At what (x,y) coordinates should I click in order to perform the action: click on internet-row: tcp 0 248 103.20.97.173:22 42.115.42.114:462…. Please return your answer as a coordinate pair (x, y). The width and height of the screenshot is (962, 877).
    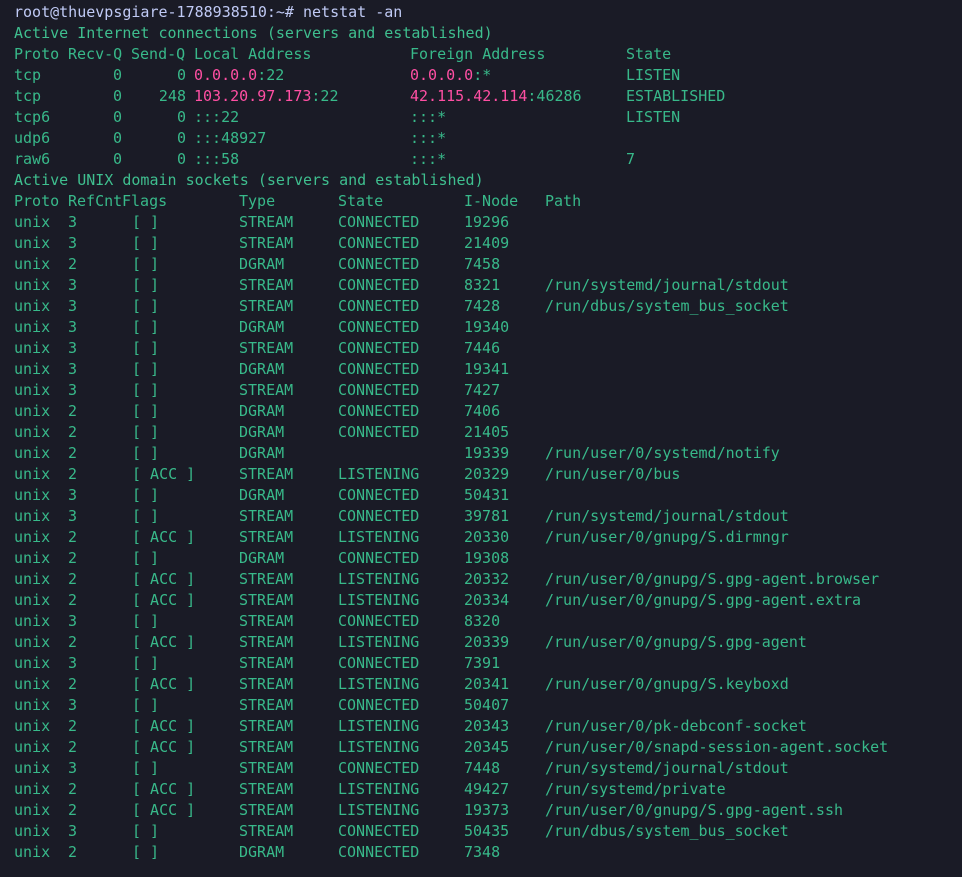
    Looking at the image, I should click on (488, 96).